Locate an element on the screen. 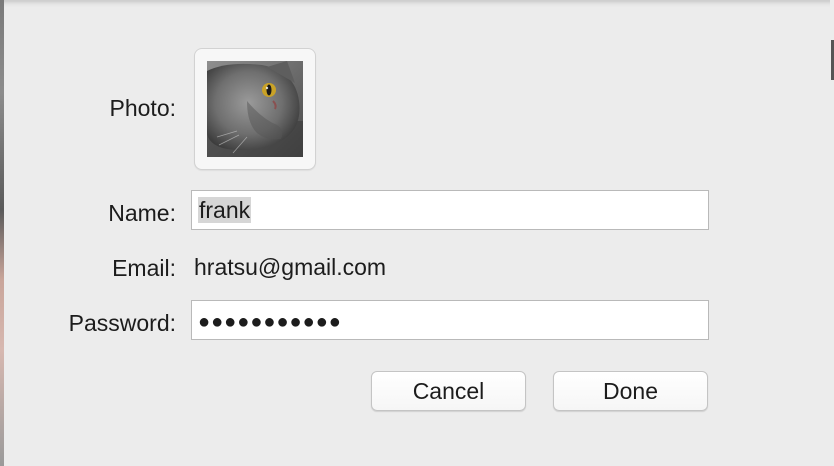  name-field: frank is located at coordinates (450, 210).